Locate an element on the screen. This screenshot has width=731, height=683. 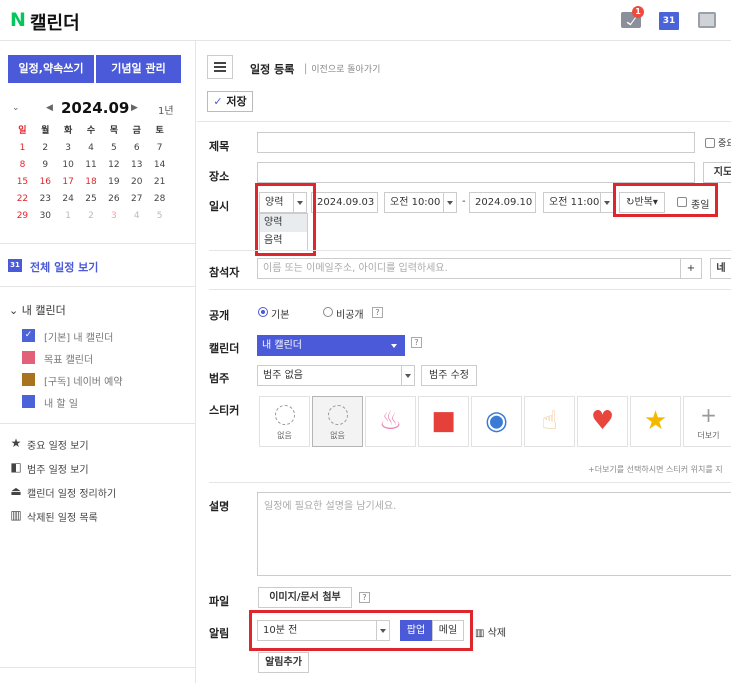
file-attach-button: 이미지/문서 첨부 is located at coordinates (305, 597).